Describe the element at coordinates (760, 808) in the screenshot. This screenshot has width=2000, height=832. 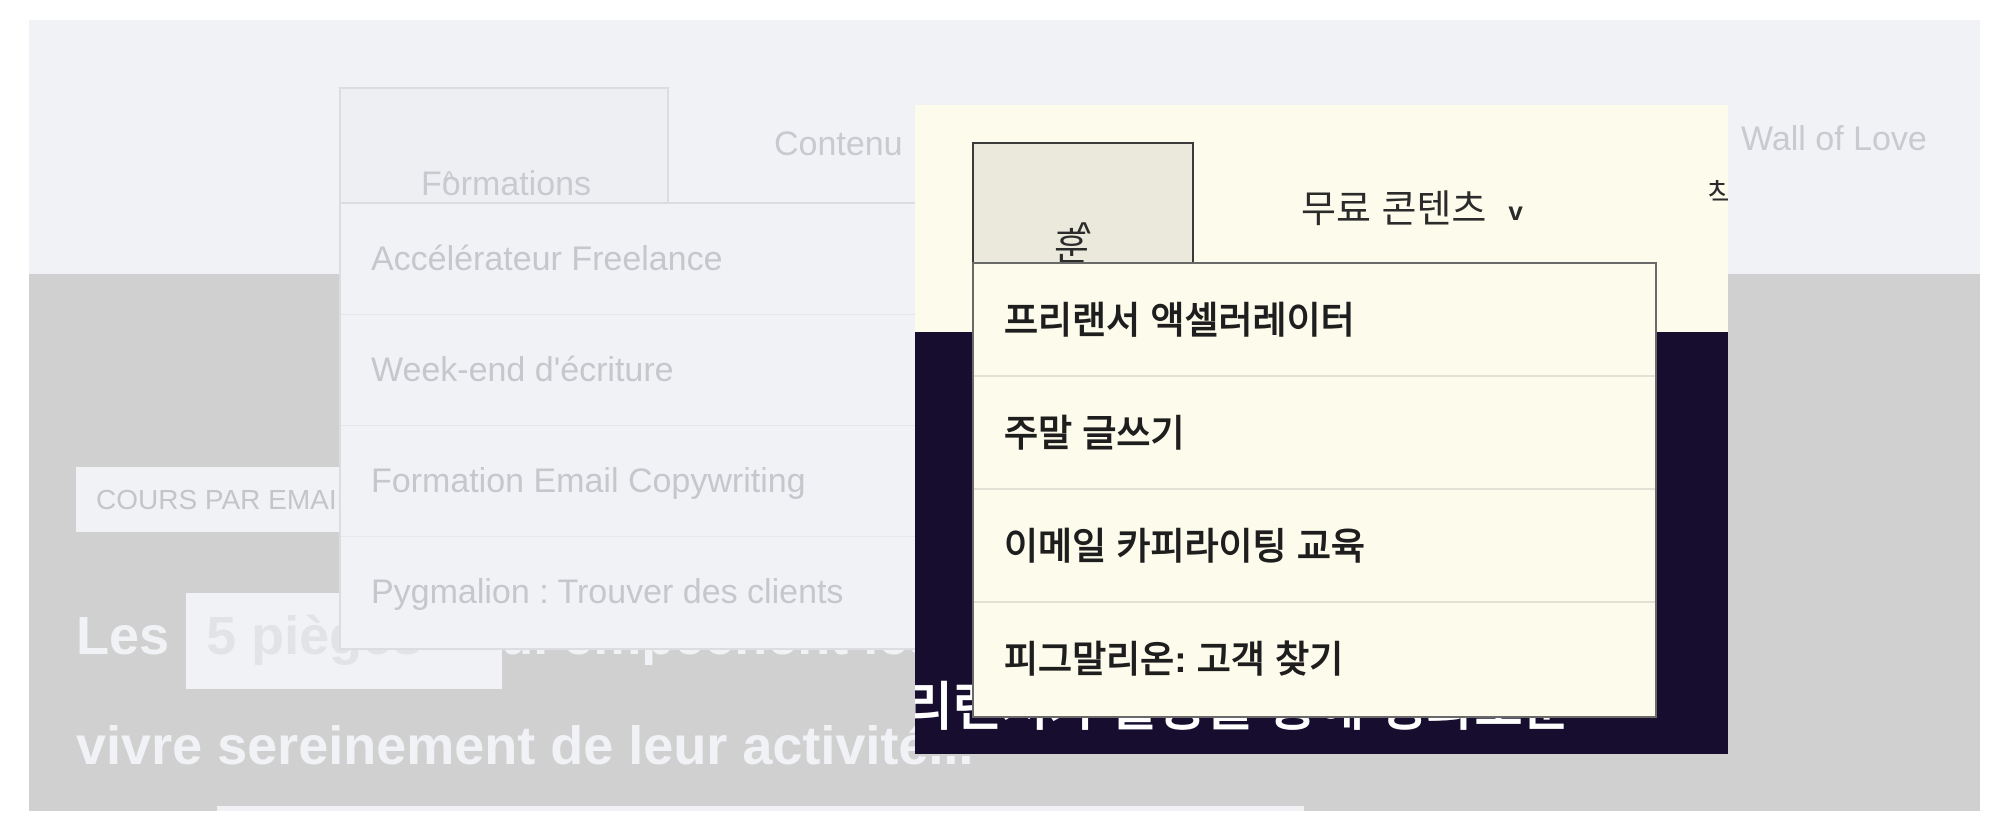
I see `content-card-edge` at that location.